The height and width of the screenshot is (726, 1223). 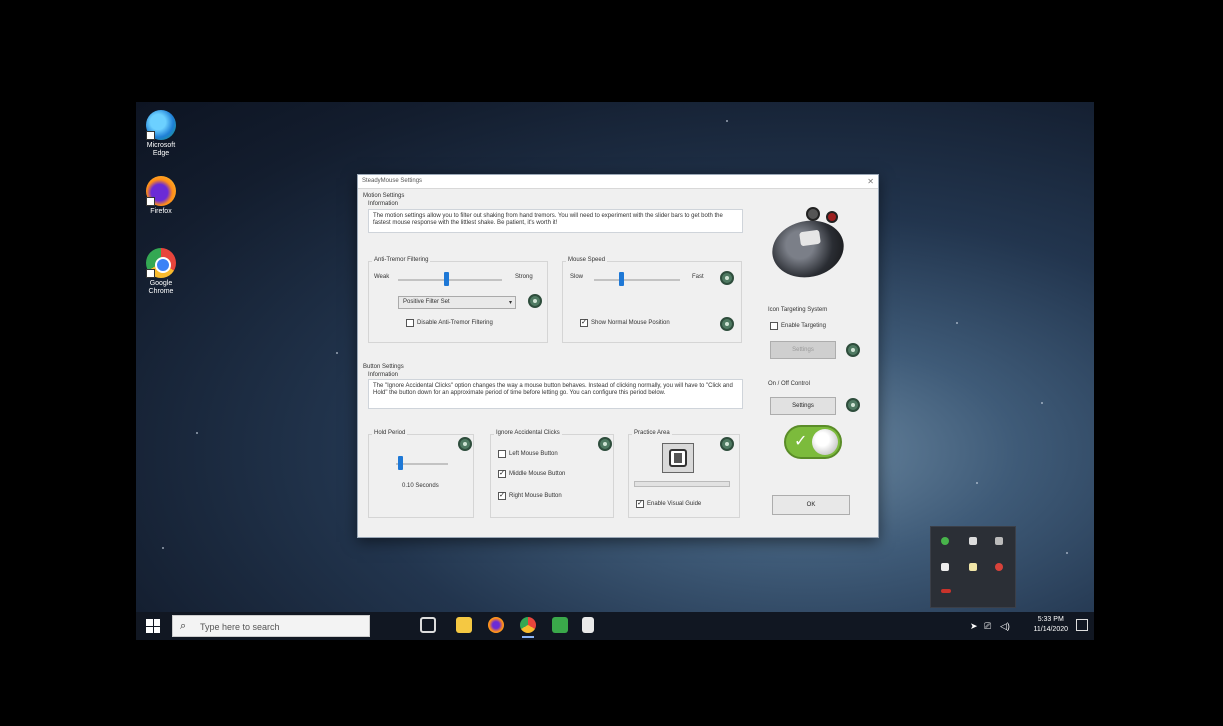 What do you see at coordinates (528, 454) in the screenshot?
I see `left-button-checkbox: Left Mouse Button` at bounding box center [528, 454].